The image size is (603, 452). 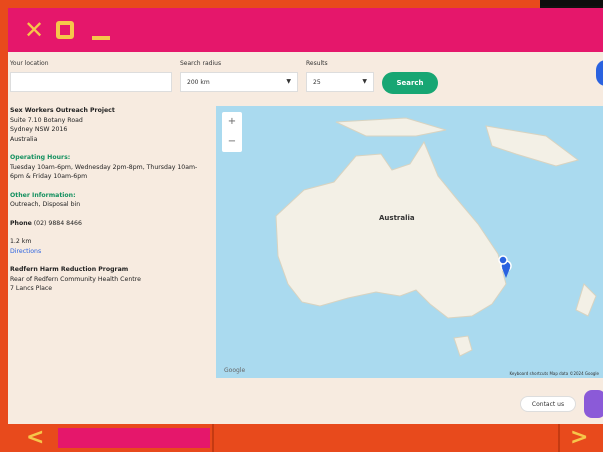 What do you see at coordinates (463, 346) in the screenshot?
I see `tasmania` at bounding box center [463, 346].